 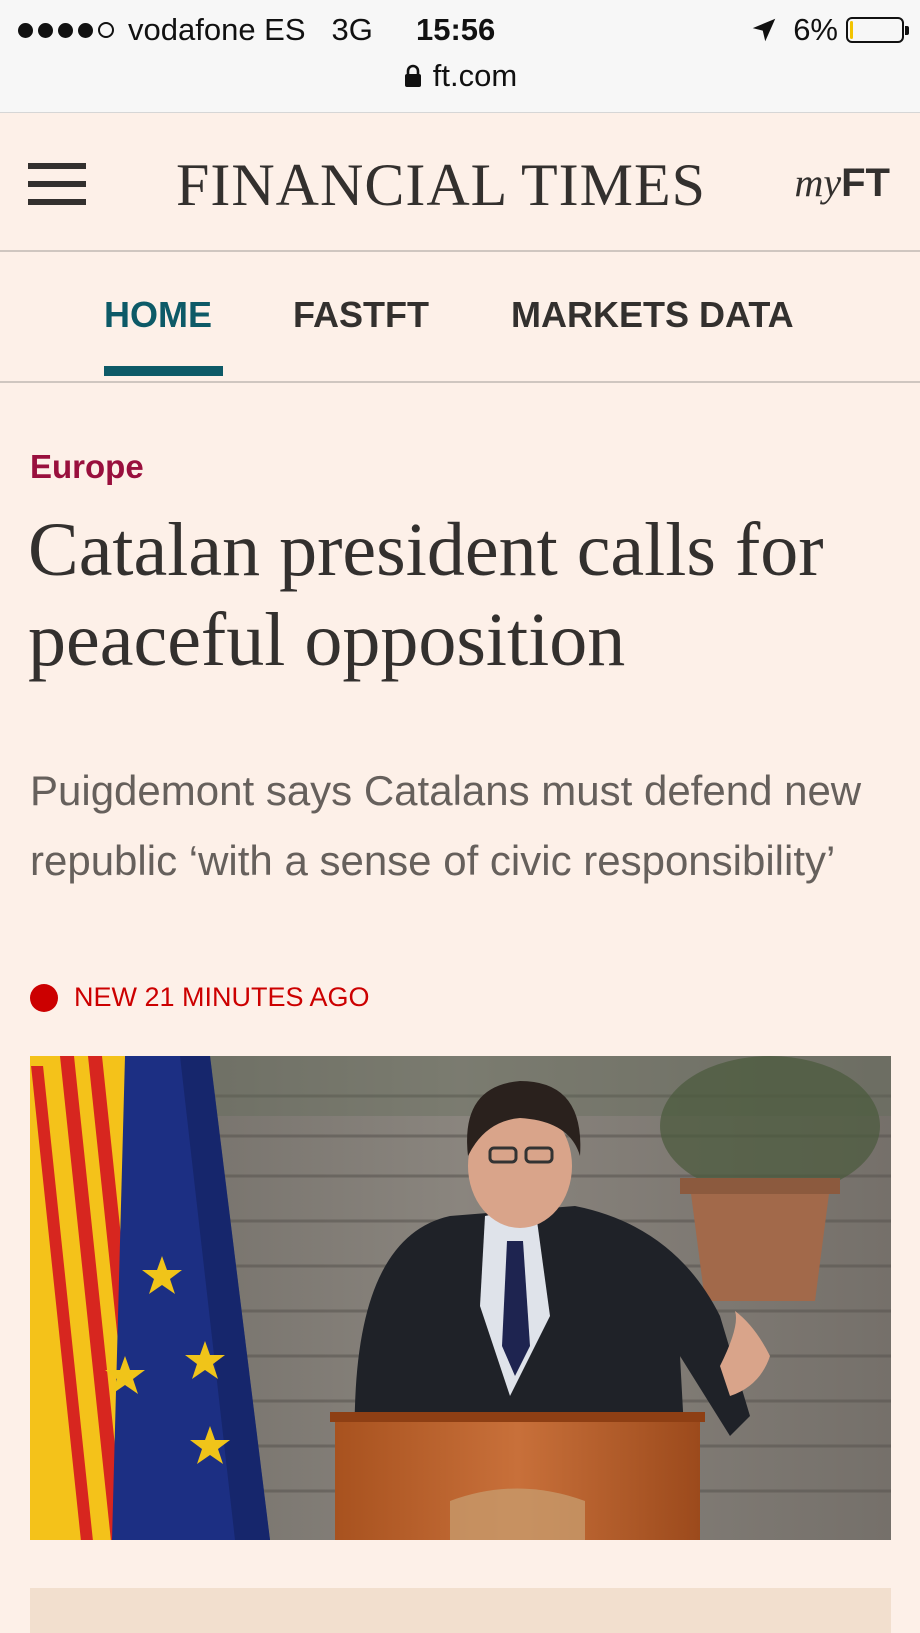 I want to click on myft-suffix: FT, so click(x=865, y=183).